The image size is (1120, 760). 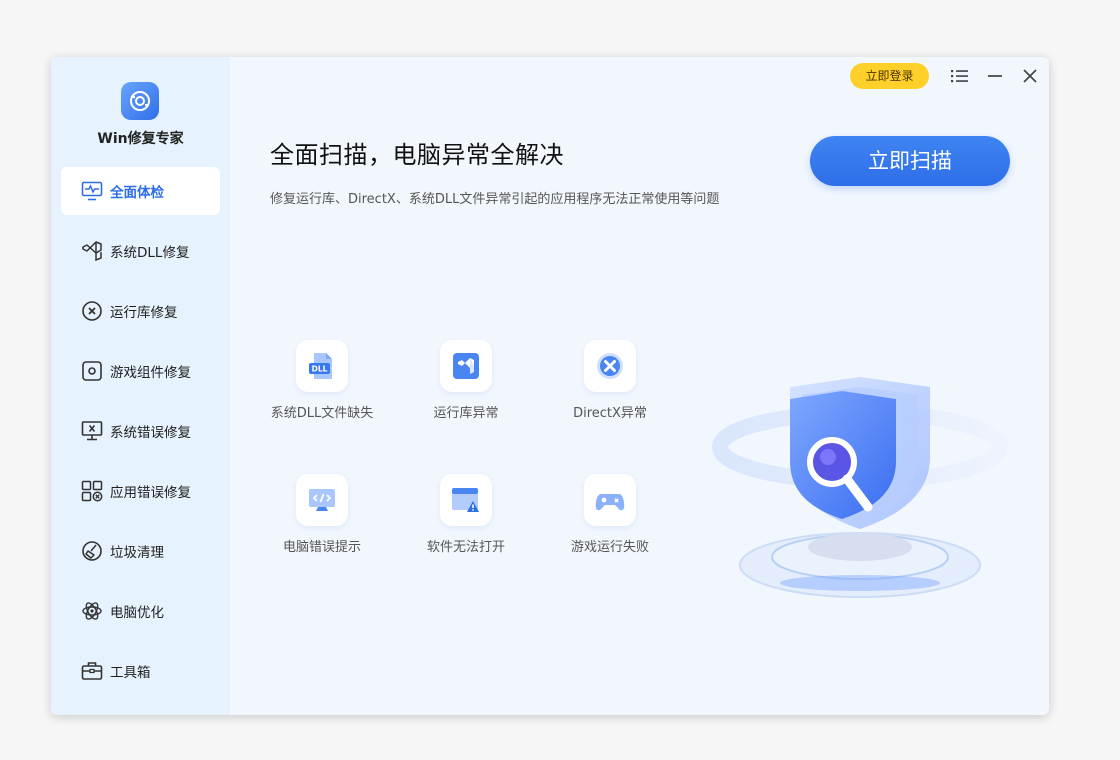 I want to click on sidebar-item-runtime-repair: 运行库修复, so click(x=140, y=311).